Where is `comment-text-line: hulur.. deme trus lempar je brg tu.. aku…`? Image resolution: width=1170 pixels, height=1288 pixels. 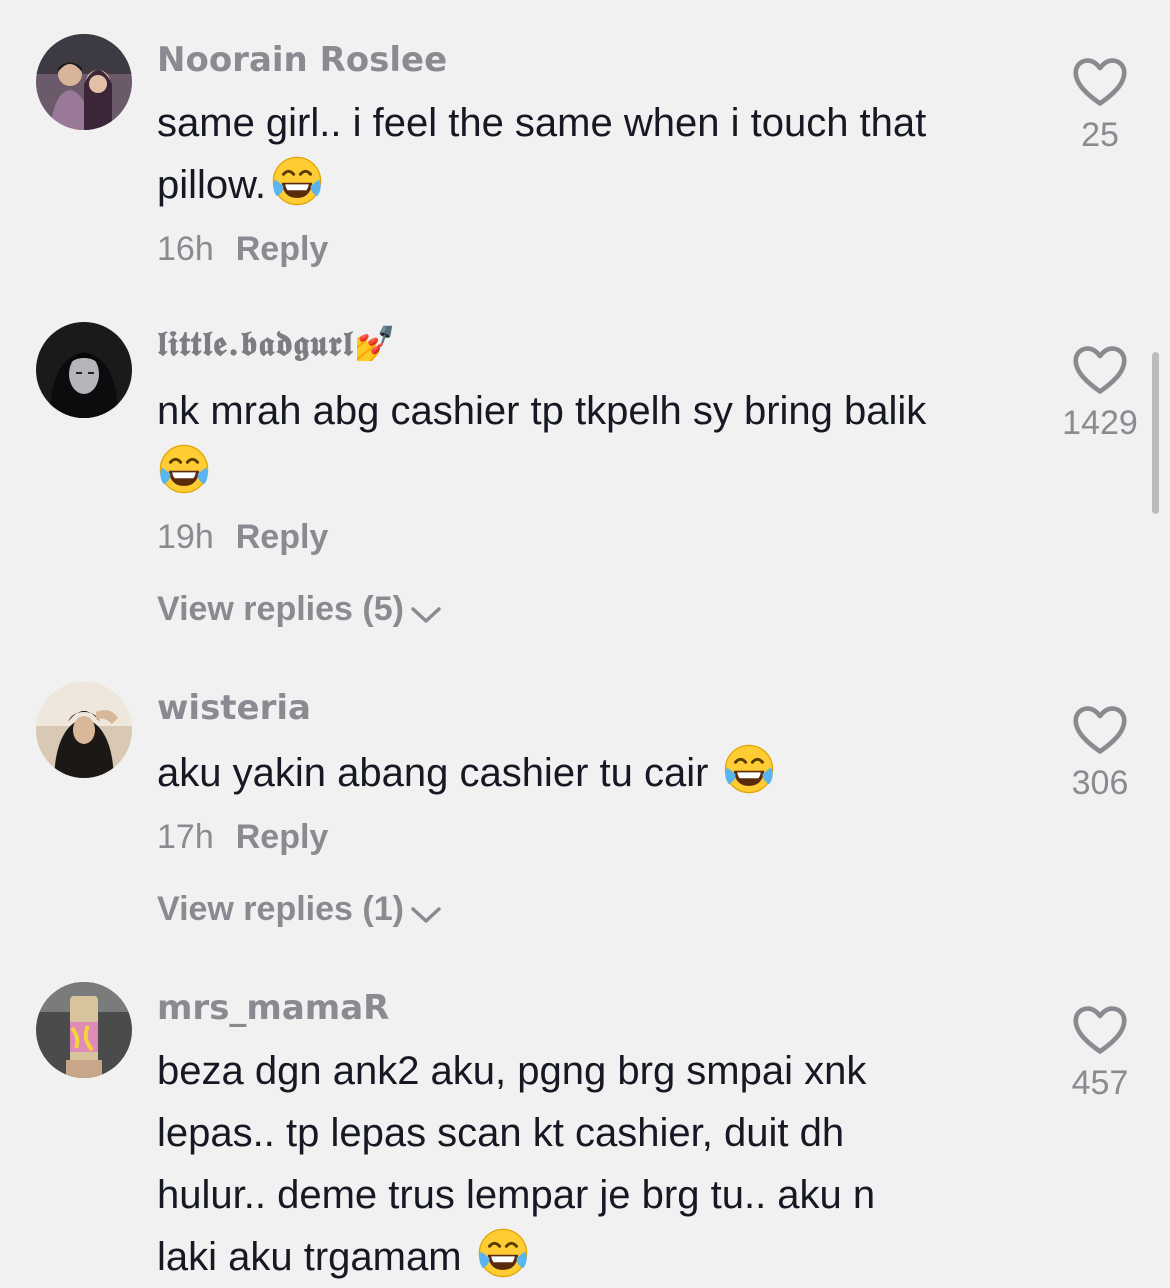 comment-text-line: hulur.. deme trus lempar je brg tu.. aku… is located at coordinates (516, 1195).